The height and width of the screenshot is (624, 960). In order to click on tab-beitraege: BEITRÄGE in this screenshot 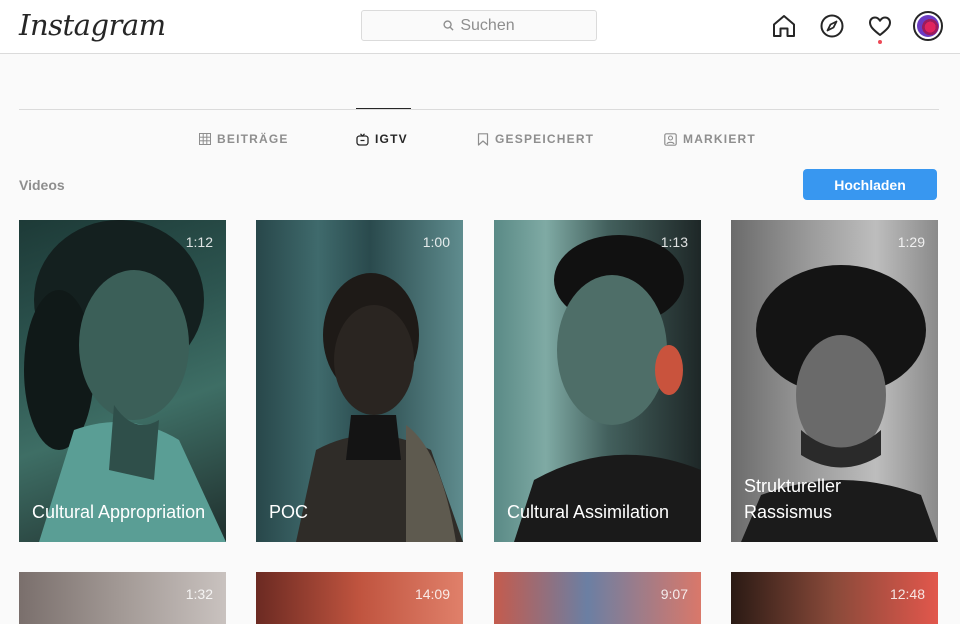, I will do `click(244, 139)`.